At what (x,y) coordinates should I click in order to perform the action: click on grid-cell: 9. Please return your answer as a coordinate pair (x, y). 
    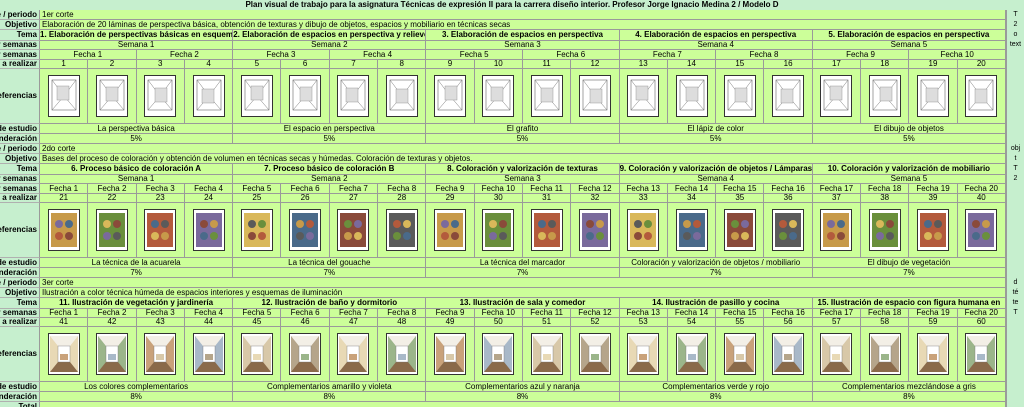
    Looking at the image, I should click on (450, 64).